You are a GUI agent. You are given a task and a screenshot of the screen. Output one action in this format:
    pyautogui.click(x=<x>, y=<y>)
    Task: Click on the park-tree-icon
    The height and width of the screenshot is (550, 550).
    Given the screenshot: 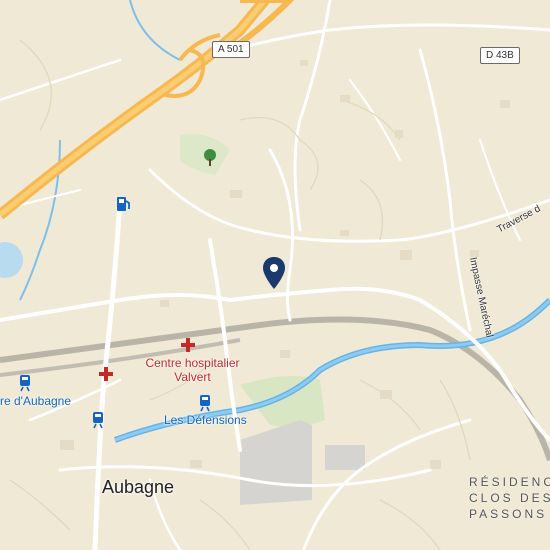 What is the action you would take?
    pyautogui.click(x=210, y=160)
    